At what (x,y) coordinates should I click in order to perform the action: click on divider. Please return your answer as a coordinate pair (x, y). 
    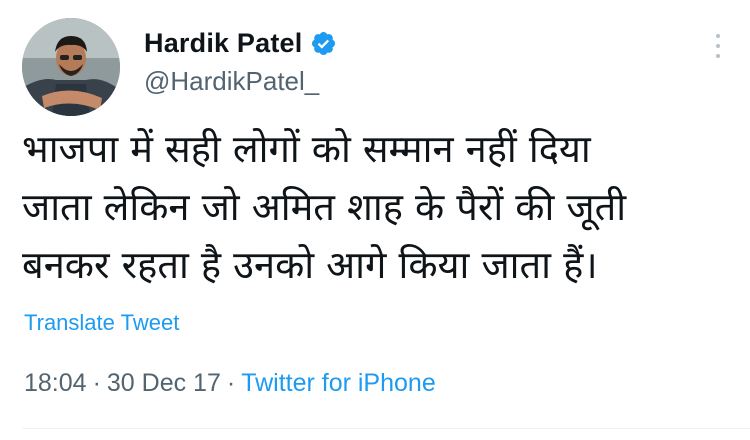
    Looking at the image, I should click on (386, 428).